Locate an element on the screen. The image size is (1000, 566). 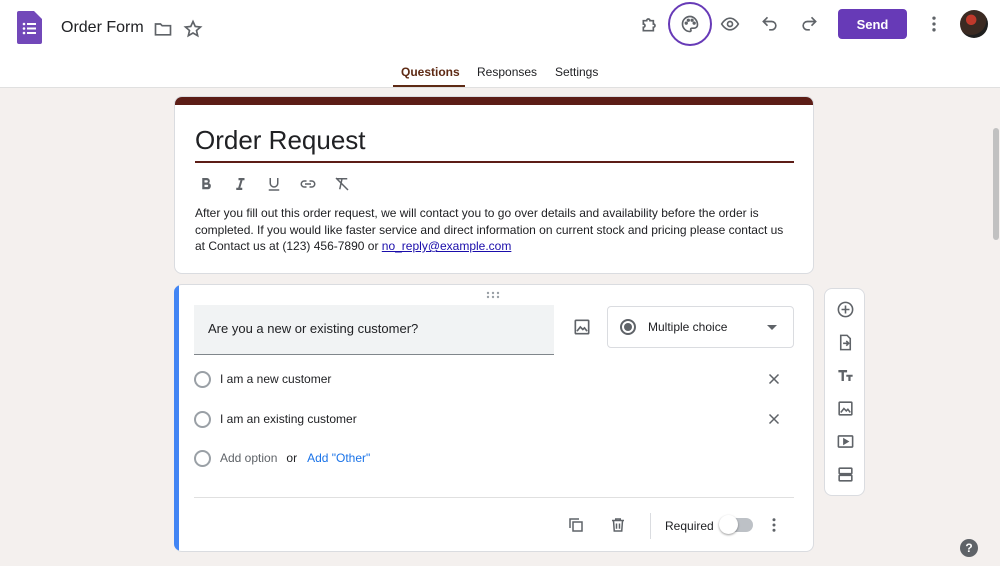
undo-icon is located at coordinates (770, 24).